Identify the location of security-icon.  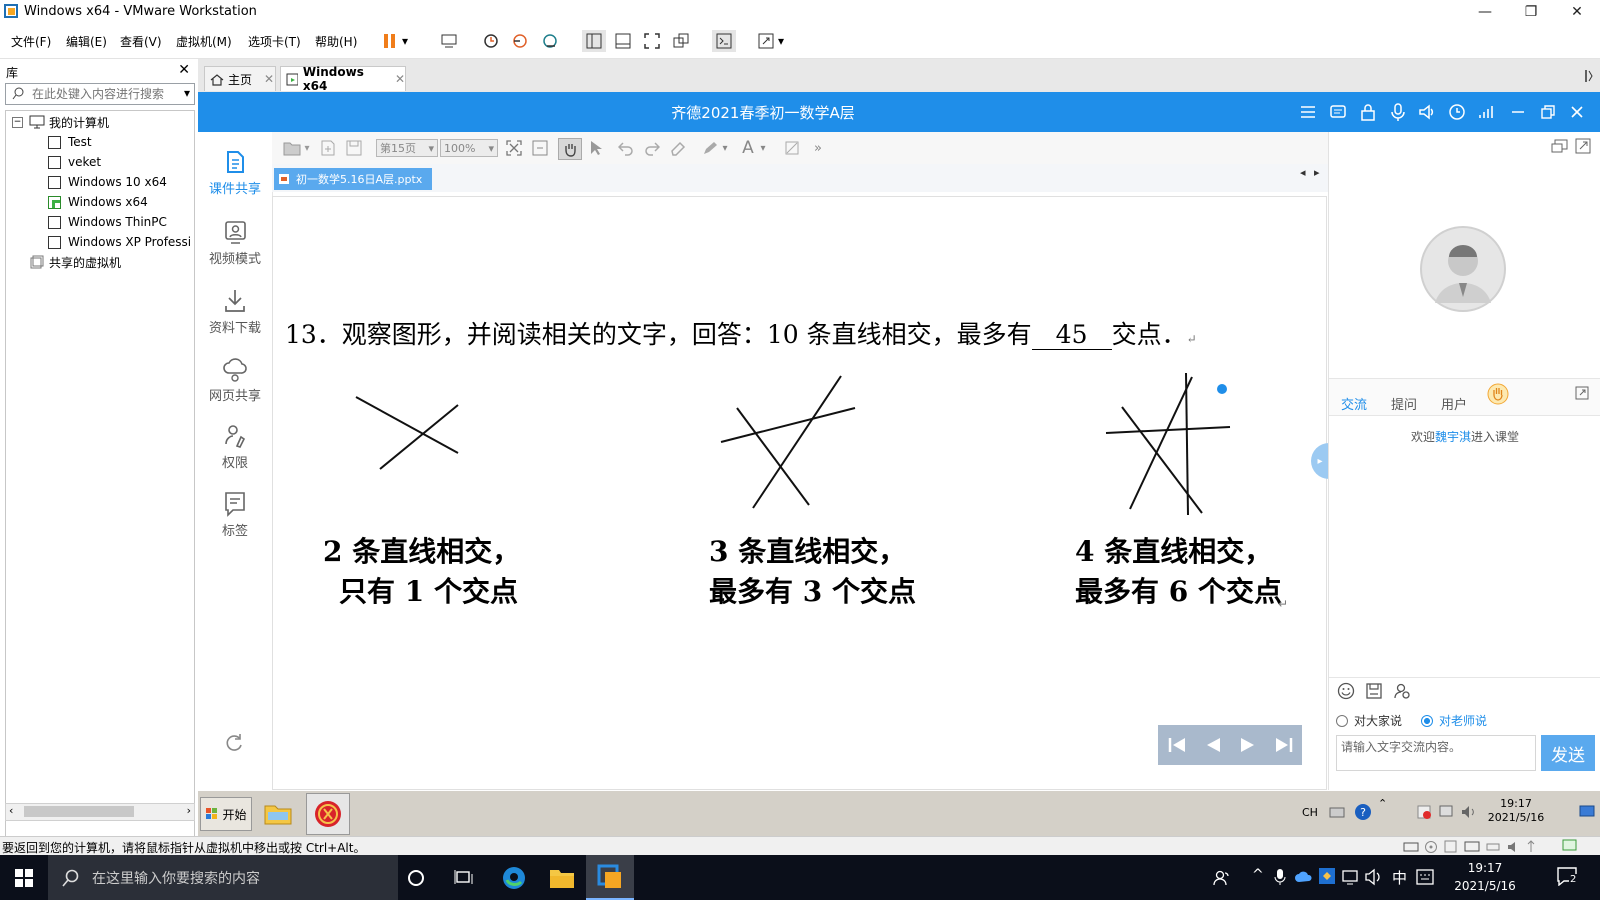
(1424, 812).